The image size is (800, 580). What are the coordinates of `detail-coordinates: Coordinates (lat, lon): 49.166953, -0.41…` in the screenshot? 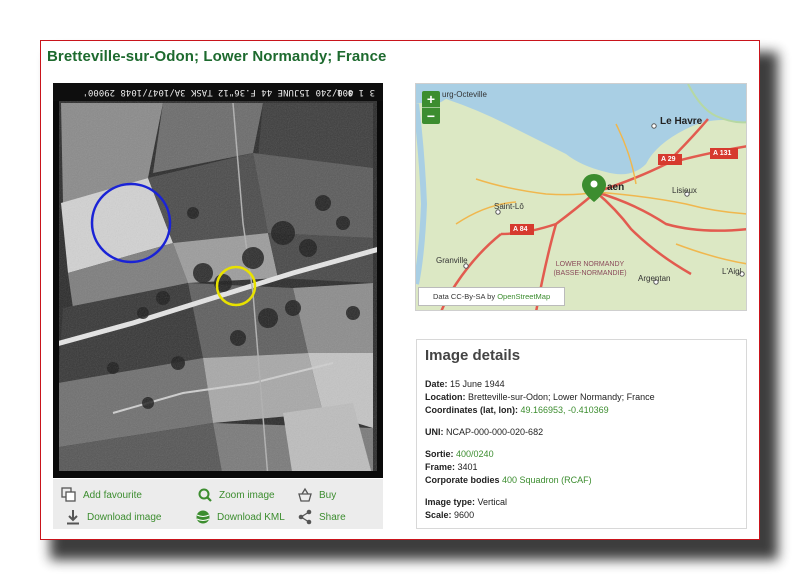 It's located at (517, 410).